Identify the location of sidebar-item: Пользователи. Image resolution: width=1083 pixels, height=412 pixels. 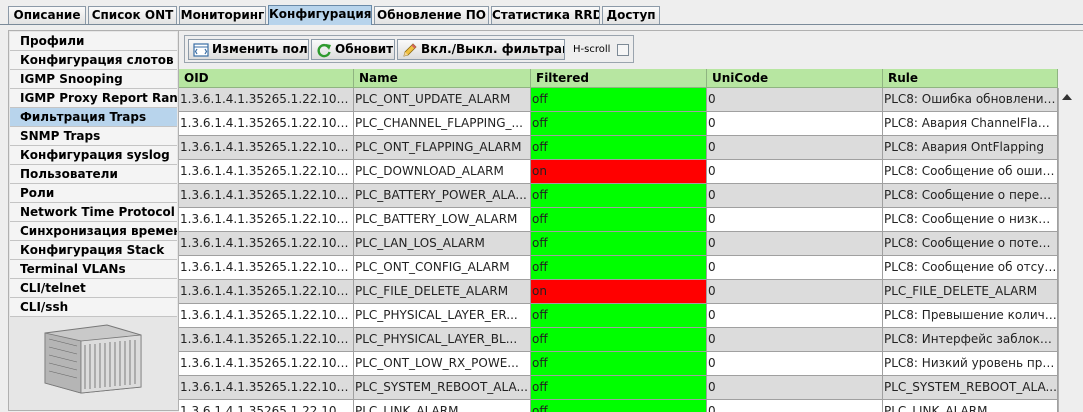
(93, 174).